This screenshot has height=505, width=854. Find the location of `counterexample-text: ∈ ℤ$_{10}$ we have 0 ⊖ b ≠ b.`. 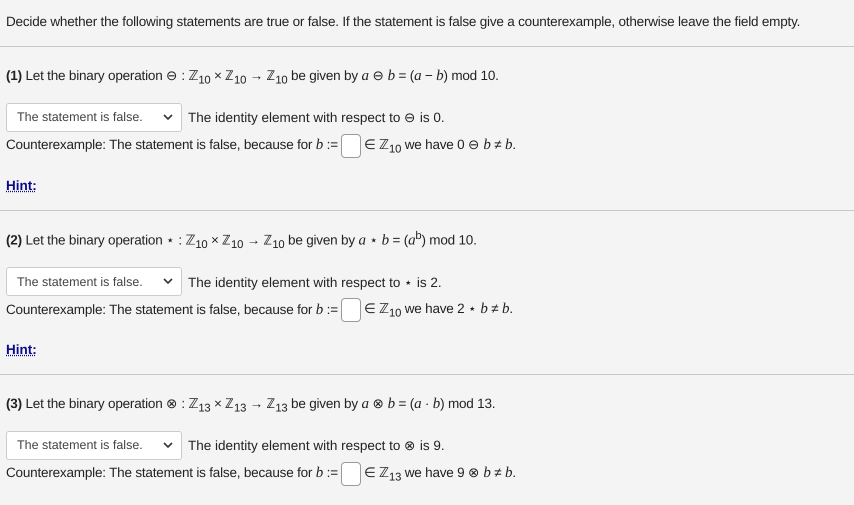

counterexample-text: ∈ ℤ$_{10}$ we have 0 ⊖ b ≠ b. is located at coordinates (440, 146).